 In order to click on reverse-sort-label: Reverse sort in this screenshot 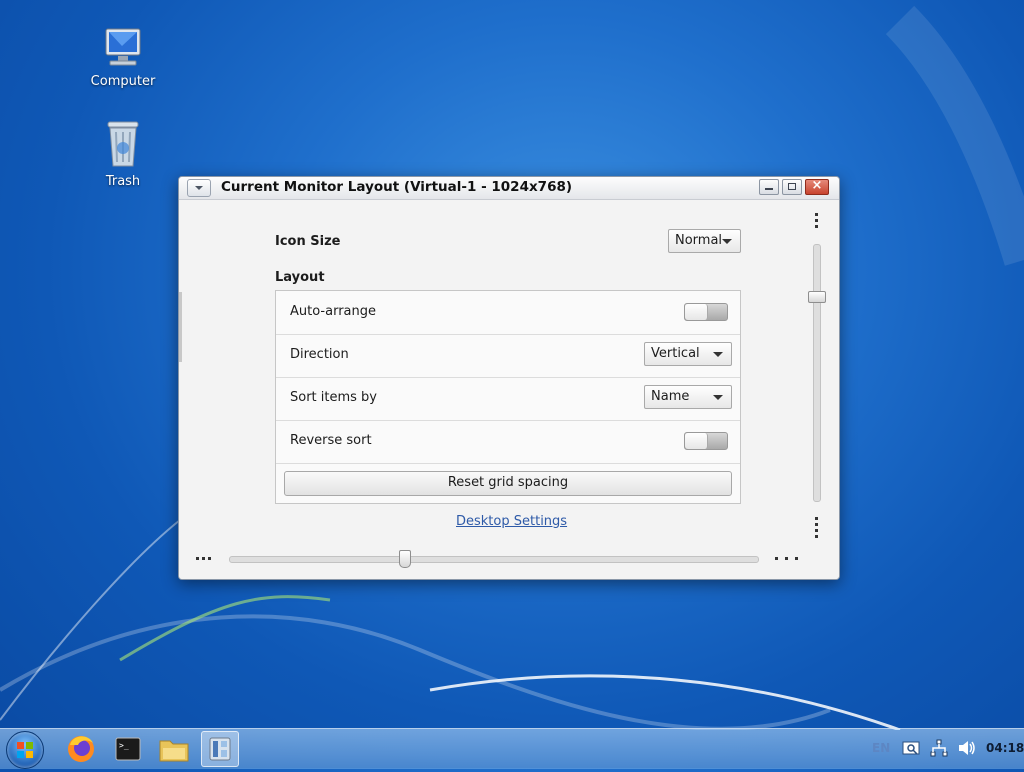, I will do `click(331, 440)`.